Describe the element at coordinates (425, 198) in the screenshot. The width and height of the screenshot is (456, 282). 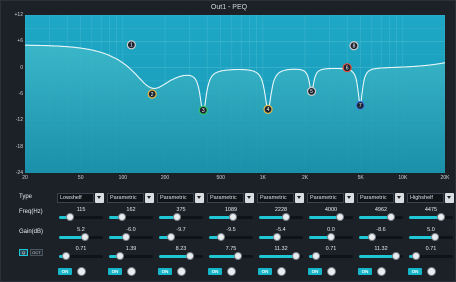
I see `type-select: Highshelf` at that location.